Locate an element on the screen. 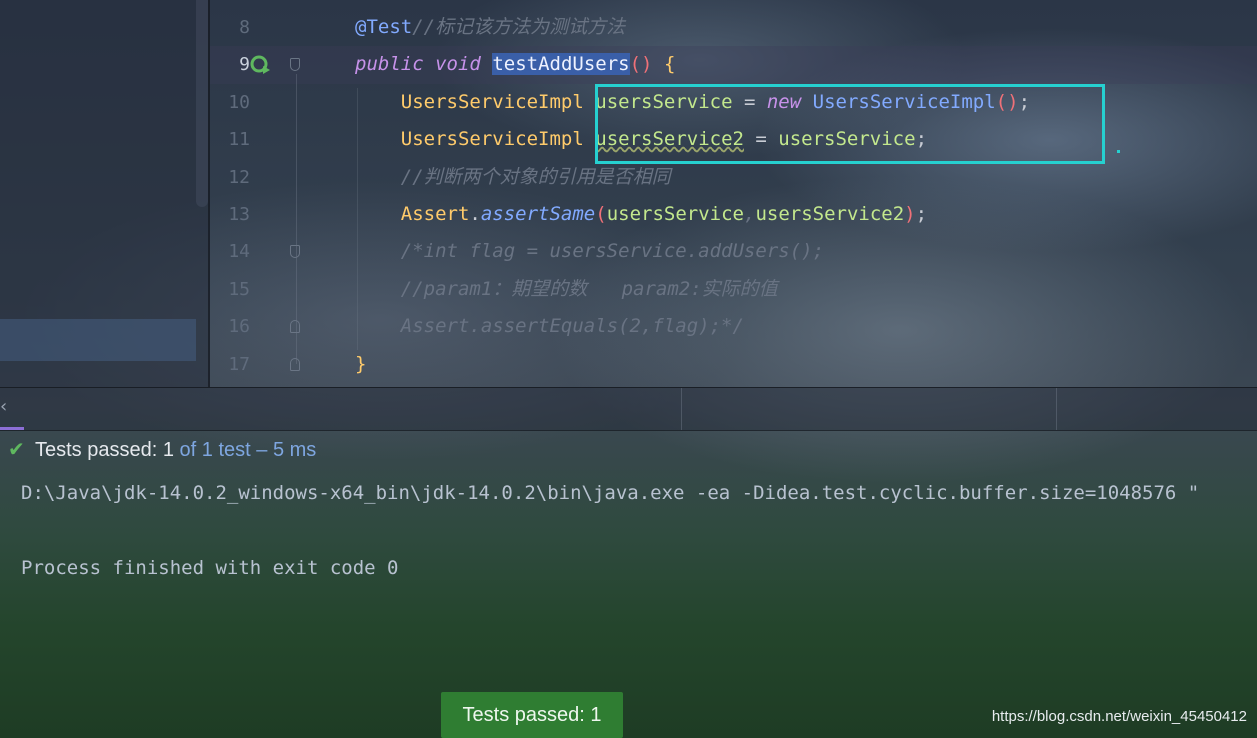  code-token: } is located at coordinates (361, 363).